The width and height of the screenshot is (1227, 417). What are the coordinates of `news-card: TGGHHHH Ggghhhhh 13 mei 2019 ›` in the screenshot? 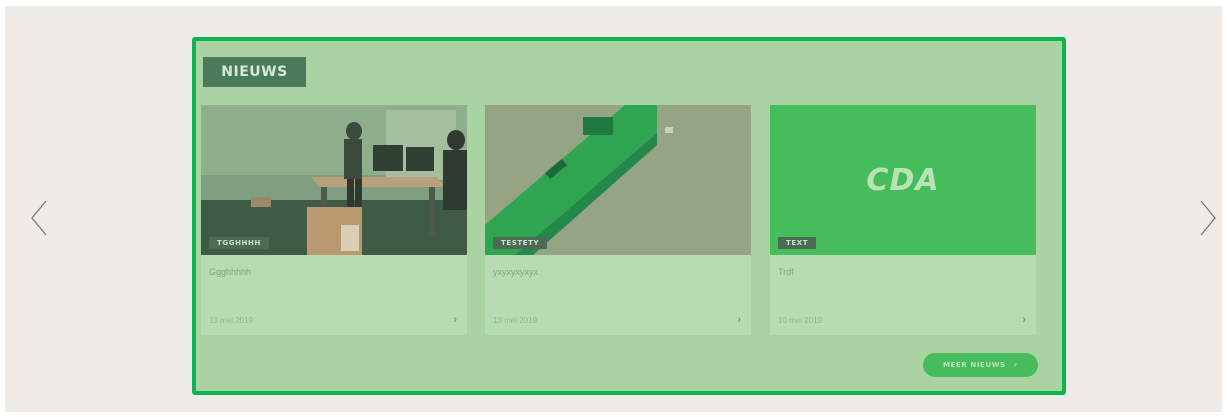 It's located at (334, 220).